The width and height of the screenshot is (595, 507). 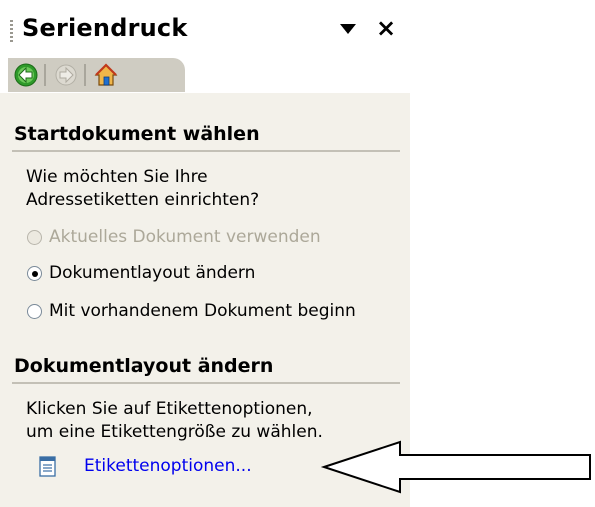 I want to click on radio-label: Dokumentlayout ändern, so click(x=152, y=273).